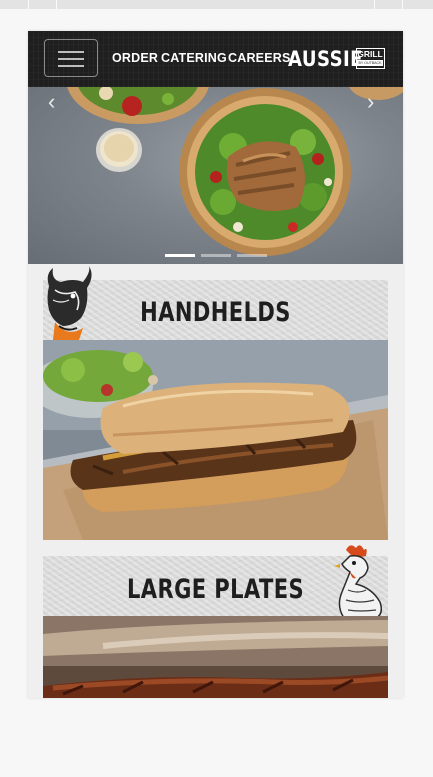 The image size is (433, 777). I want to click on carousel-next-button: ›, so click(370, 102).